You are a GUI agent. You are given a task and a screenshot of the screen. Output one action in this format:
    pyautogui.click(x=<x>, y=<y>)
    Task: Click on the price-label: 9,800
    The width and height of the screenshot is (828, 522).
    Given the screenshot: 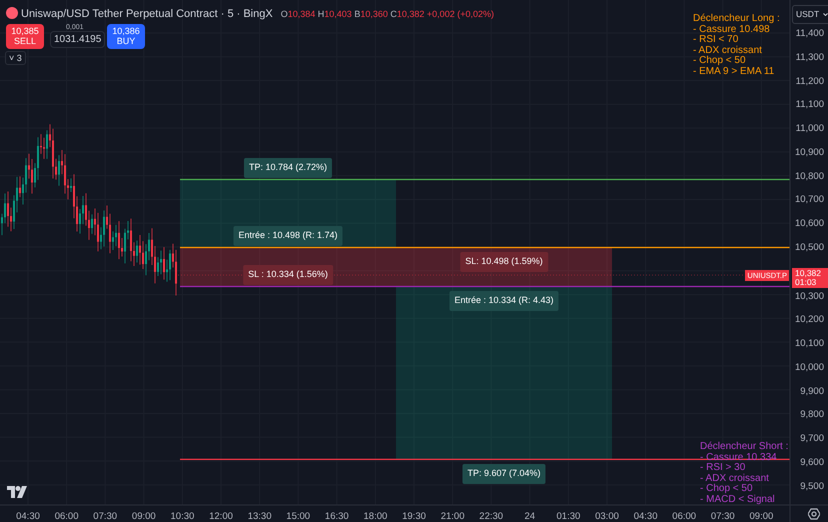 What is the action you would take?
    pyautogui.click(x=812, y=414)
    